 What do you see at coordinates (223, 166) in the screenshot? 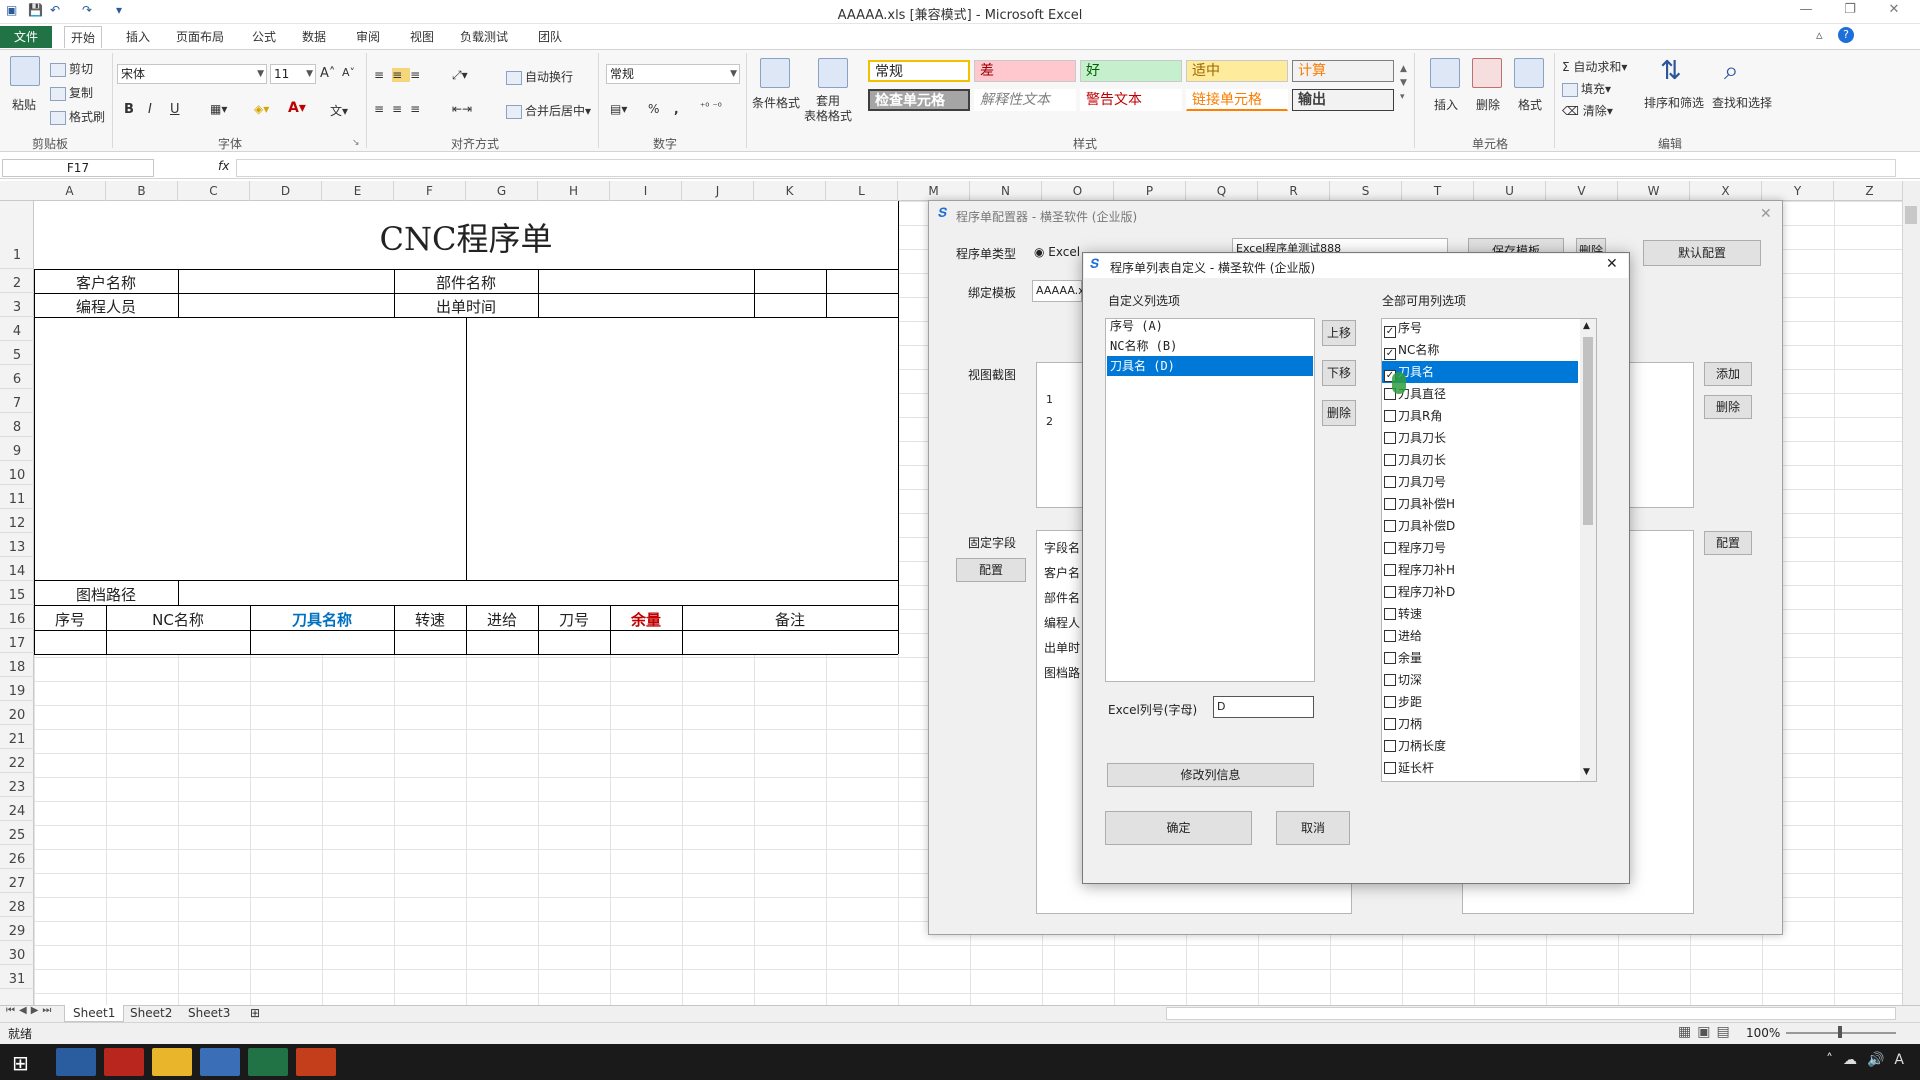
I see `fx-icon: fx` at bounding box center [223, 166].